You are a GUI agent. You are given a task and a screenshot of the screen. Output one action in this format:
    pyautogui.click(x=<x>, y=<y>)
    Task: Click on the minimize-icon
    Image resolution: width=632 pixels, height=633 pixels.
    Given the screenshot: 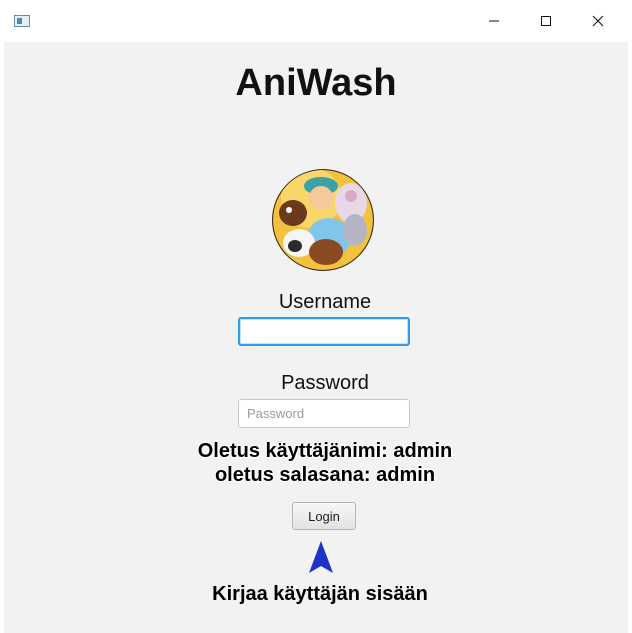 What is the action you would take?
    pyautogui.click(x=494, y=21)
    